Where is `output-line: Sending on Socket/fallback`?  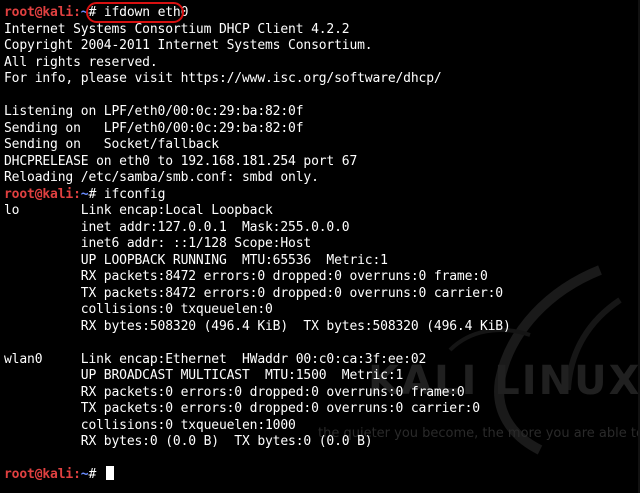 output-line: Sending on Socket/fallback is located at coordinates (111, 144).